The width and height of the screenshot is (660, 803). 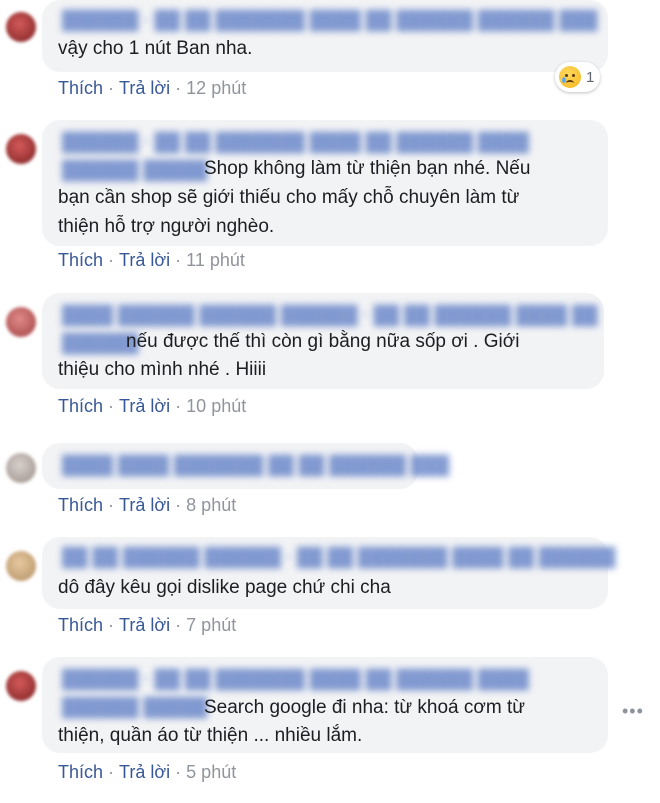 I want to click on comment-actions: Thích · Trả lời · 12 phút, so click(x=152, y=88).